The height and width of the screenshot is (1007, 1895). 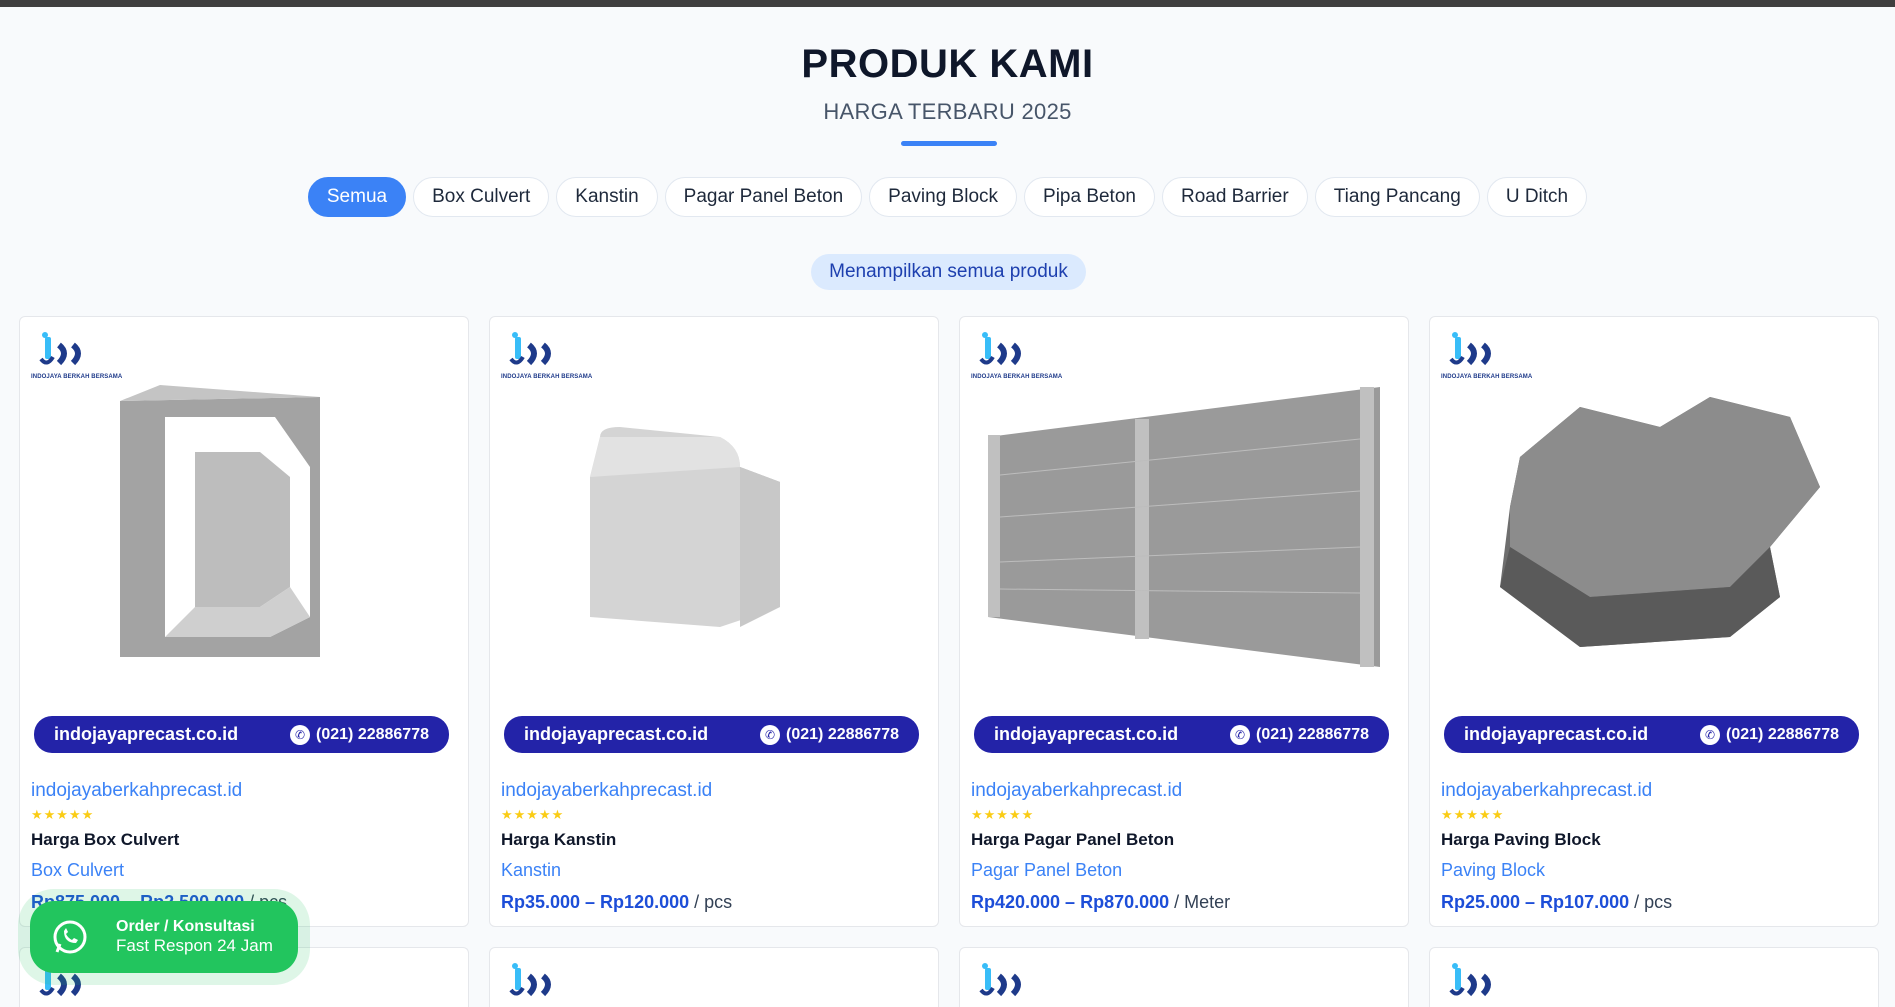 What do you see at coordinates (1046, 870) in the screenshot?
I see `product-category: Pagar Panel Beton` at bounding box center [1046, 870].